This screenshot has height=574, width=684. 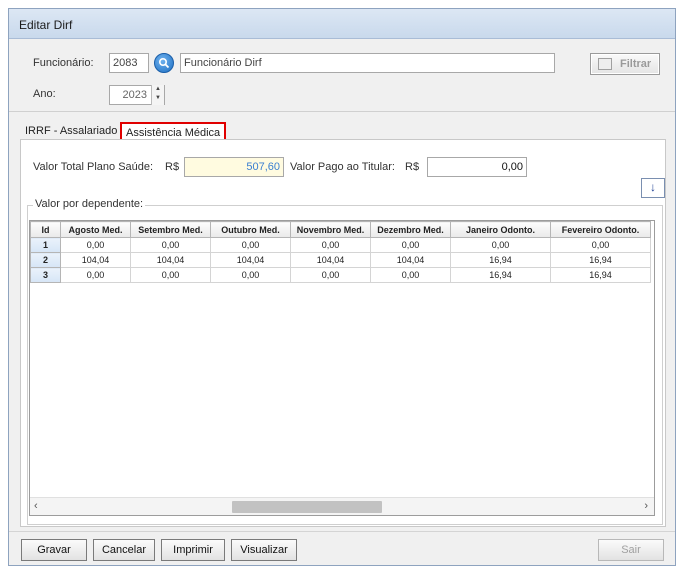 I want to click on valor-titular-label: Valor Pago ao Titular:, so click(x=342, y=167).